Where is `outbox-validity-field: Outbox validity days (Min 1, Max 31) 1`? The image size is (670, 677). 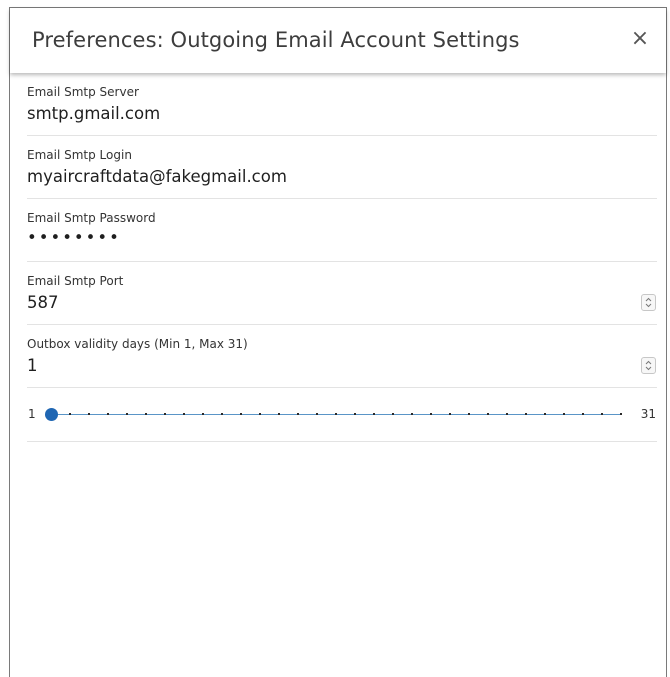 outbox-validity-field: Outbox validity days (Min 1, Max 31) 1 is located at coordinates (342, 356).